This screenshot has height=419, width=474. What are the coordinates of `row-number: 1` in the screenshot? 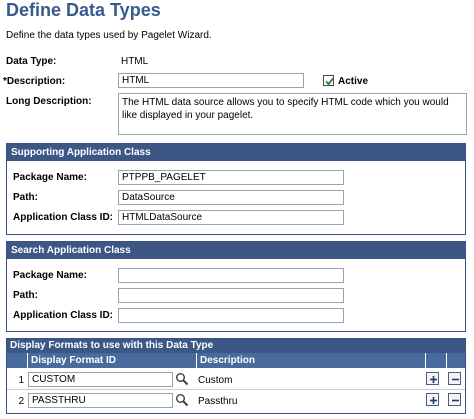 It's located at (21, 380).